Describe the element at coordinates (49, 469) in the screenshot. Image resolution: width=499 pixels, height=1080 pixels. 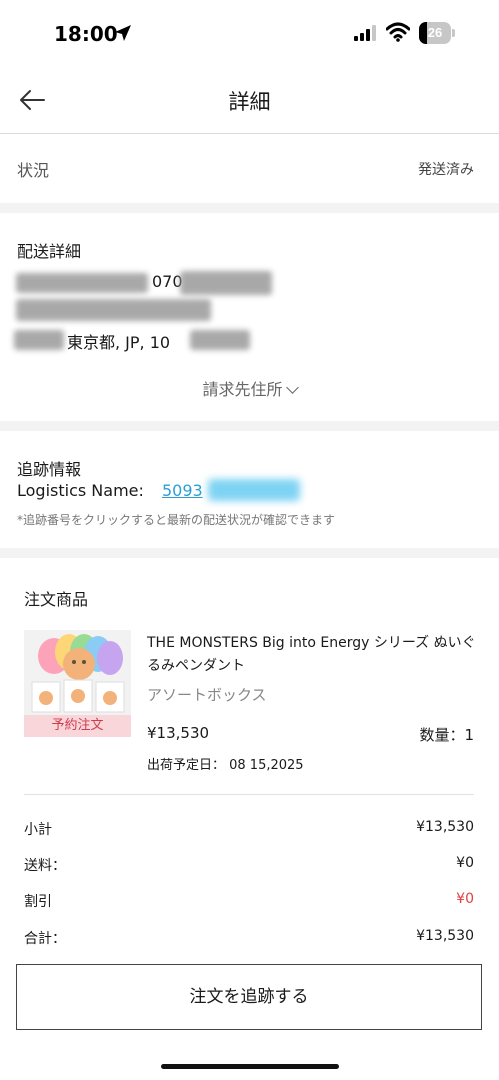
I see `tracking-title: 追跡情報` at that location.